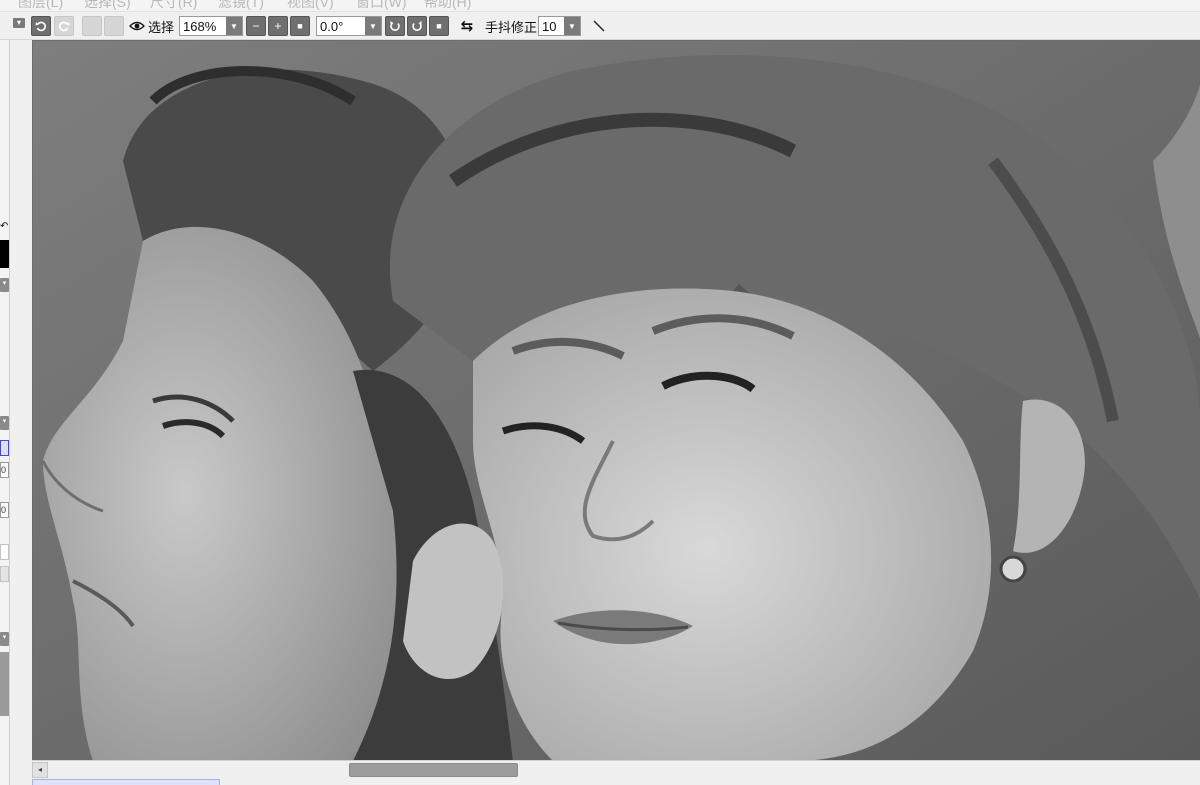  I want to click on rotate-reset-button: ■, so click(439, 26).